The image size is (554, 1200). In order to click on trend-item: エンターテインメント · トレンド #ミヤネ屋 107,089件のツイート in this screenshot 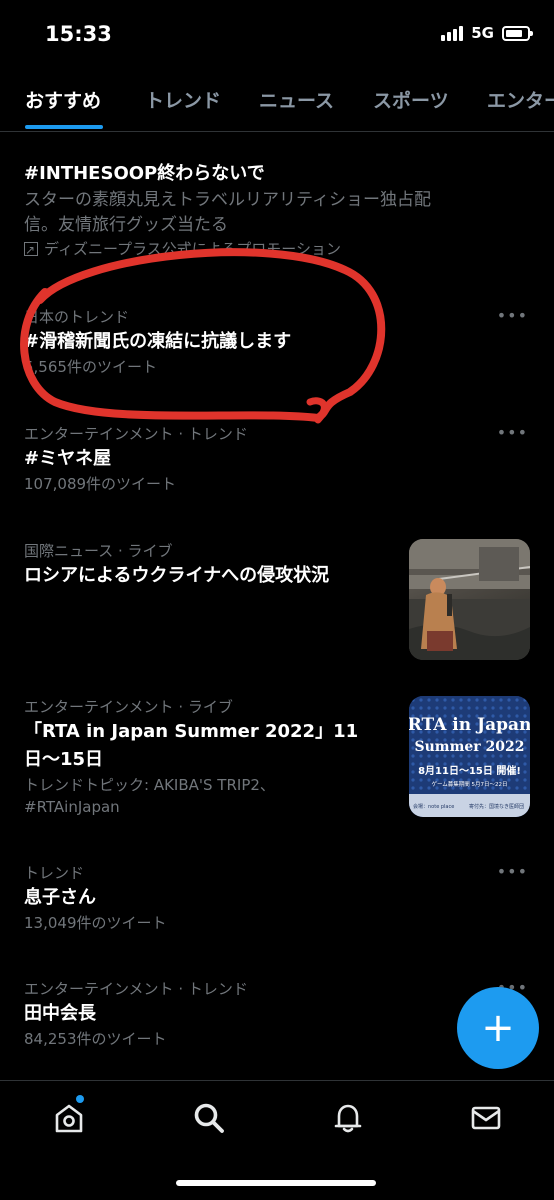, I will do `click(264, 459)`.